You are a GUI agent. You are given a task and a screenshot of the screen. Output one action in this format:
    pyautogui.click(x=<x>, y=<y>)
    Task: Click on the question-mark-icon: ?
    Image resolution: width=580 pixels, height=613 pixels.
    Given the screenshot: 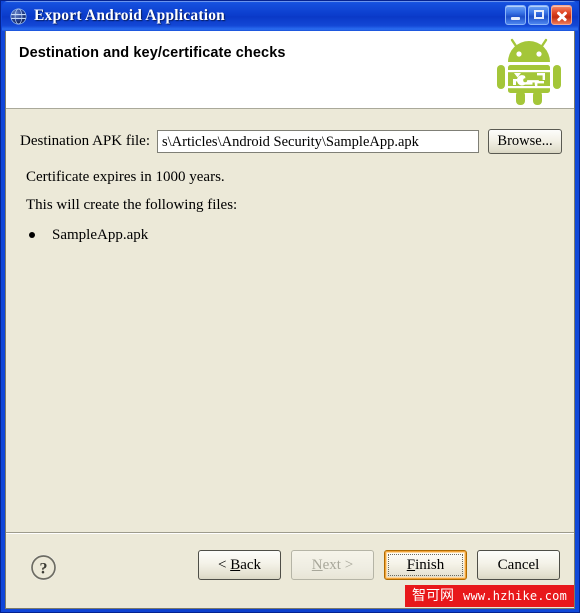 What is the action you would take?
    pyautogui.click(x=43, y=567)
    